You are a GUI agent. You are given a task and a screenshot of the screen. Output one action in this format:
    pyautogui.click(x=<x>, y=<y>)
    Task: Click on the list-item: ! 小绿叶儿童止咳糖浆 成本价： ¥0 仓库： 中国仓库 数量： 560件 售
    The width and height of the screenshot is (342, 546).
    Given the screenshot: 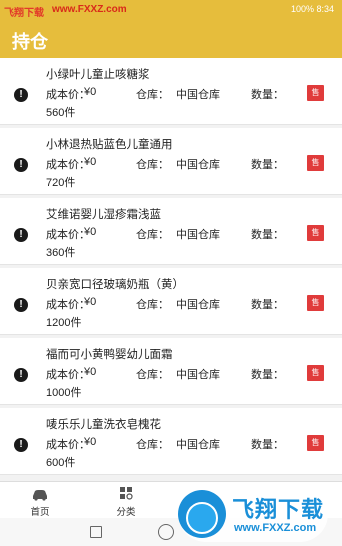 What is the action you would take?
    pyautogui.click(x=171, y=91)
    